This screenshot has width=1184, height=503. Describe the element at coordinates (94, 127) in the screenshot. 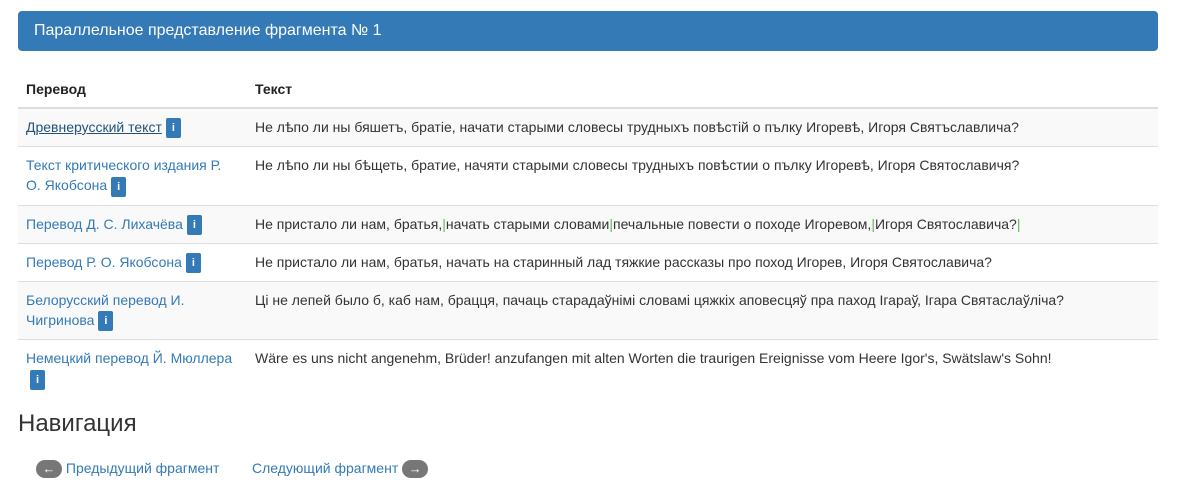

I see `translation-link: Древнерусский текст` at that location.